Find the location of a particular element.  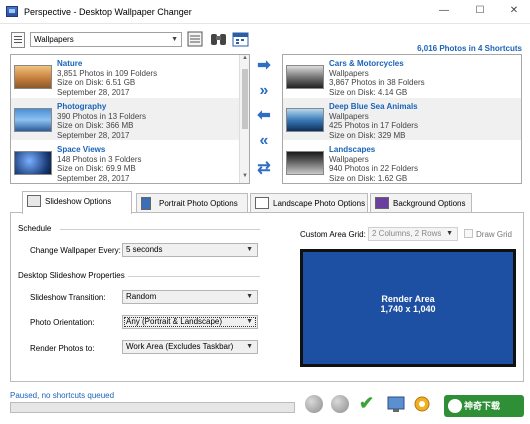

window-title: Perspective - Desktop Wallpaper Changer is located at coordinates (108, 12).